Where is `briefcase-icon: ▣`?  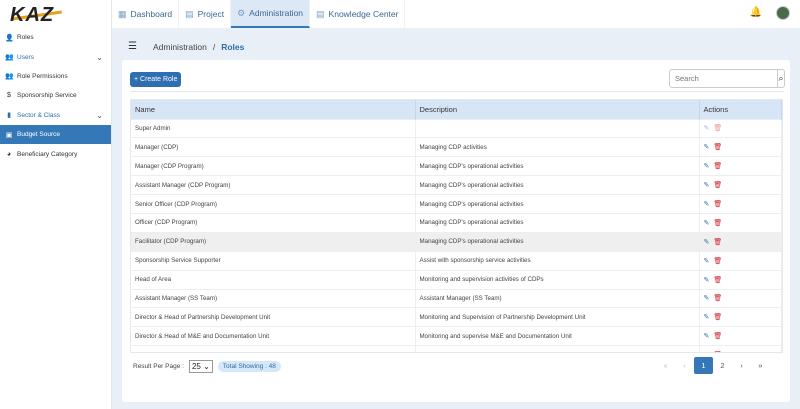 briefcase-icon: ▣ is located at coordinates (9, 135).